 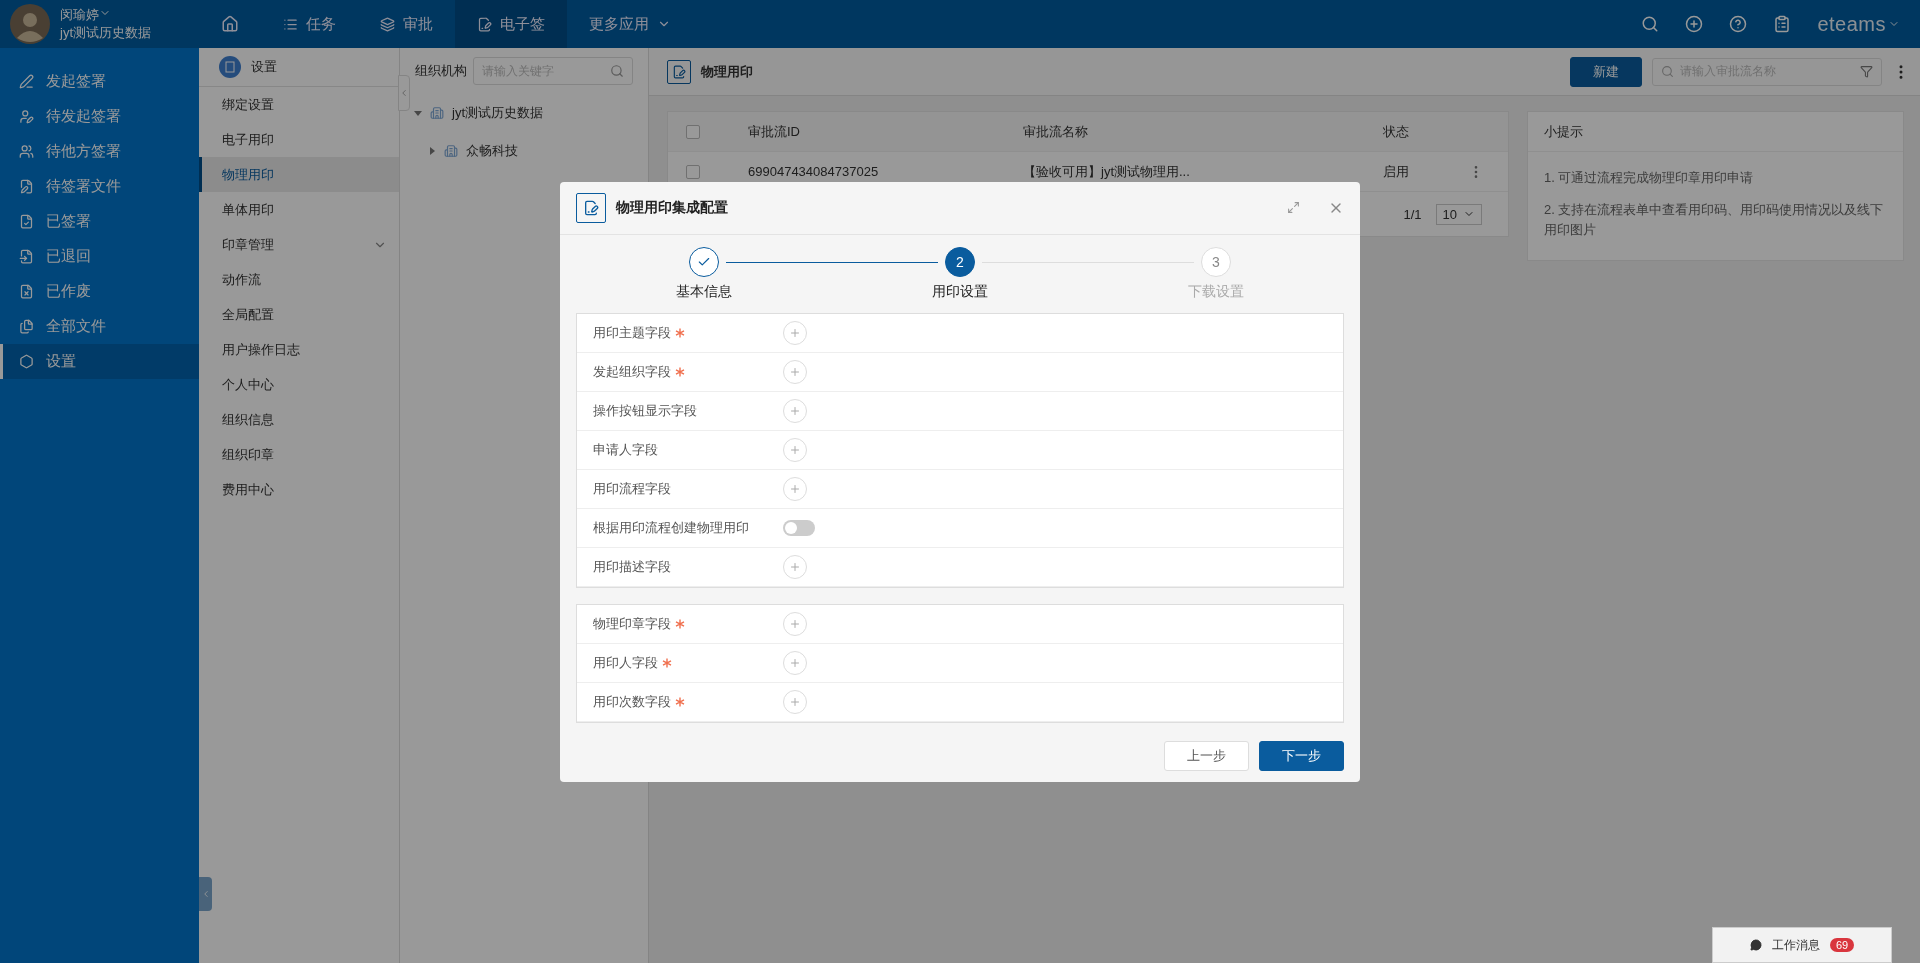 I want to click on menu-item: 动作流, so click(x=299, y=279).